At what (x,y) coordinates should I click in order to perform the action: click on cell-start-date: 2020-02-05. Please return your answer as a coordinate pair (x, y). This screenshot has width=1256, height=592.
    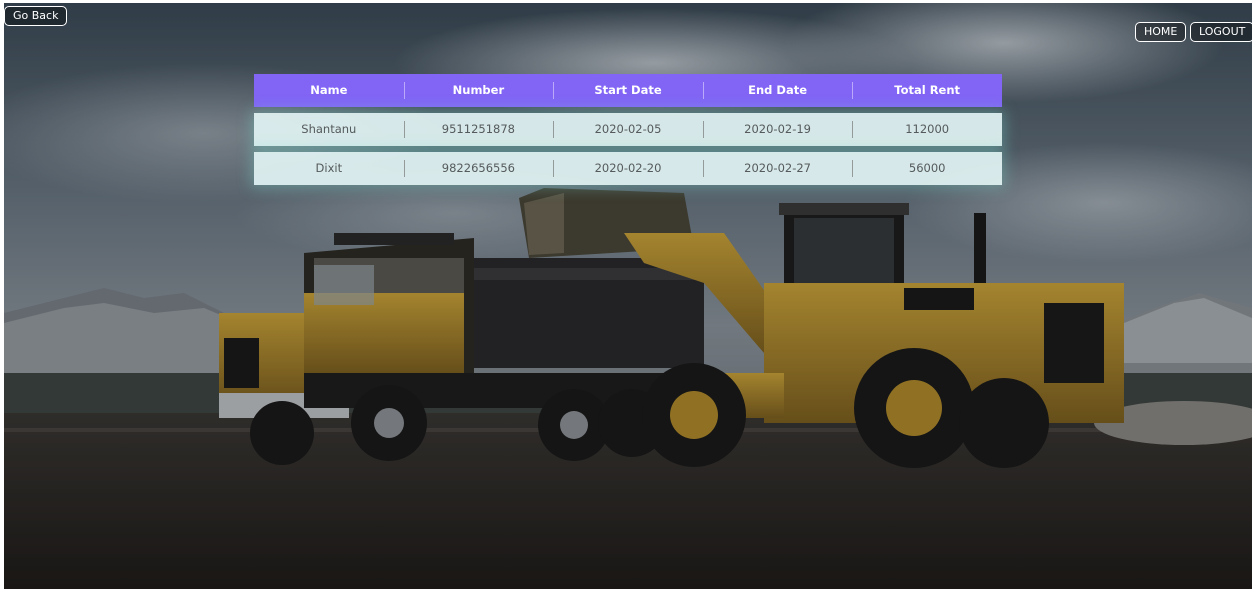
    Looking at the image, I should click on (628, 129).